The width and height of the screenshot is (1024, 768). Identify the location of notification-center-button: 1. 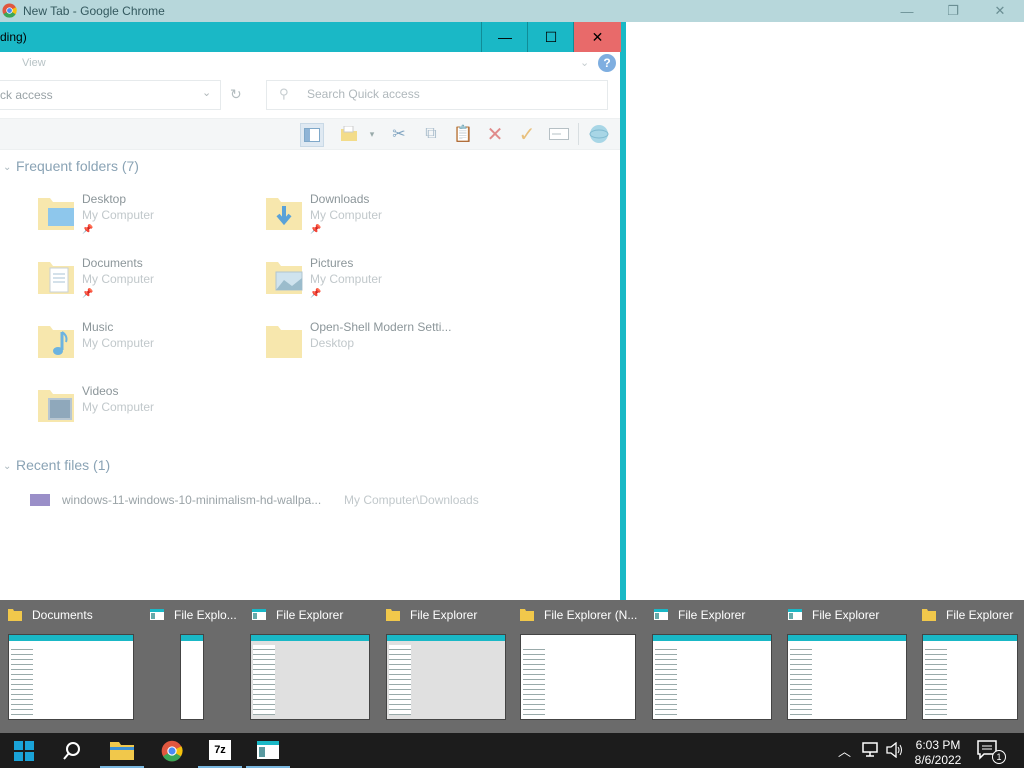
(991, 751).